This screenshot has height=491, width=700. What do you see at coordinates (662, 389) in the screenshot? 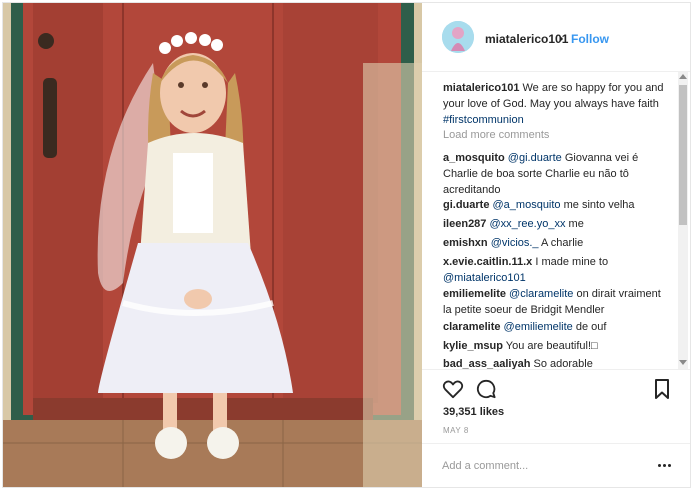
I see `bookmark-icon` at bounding box center [662, 389].